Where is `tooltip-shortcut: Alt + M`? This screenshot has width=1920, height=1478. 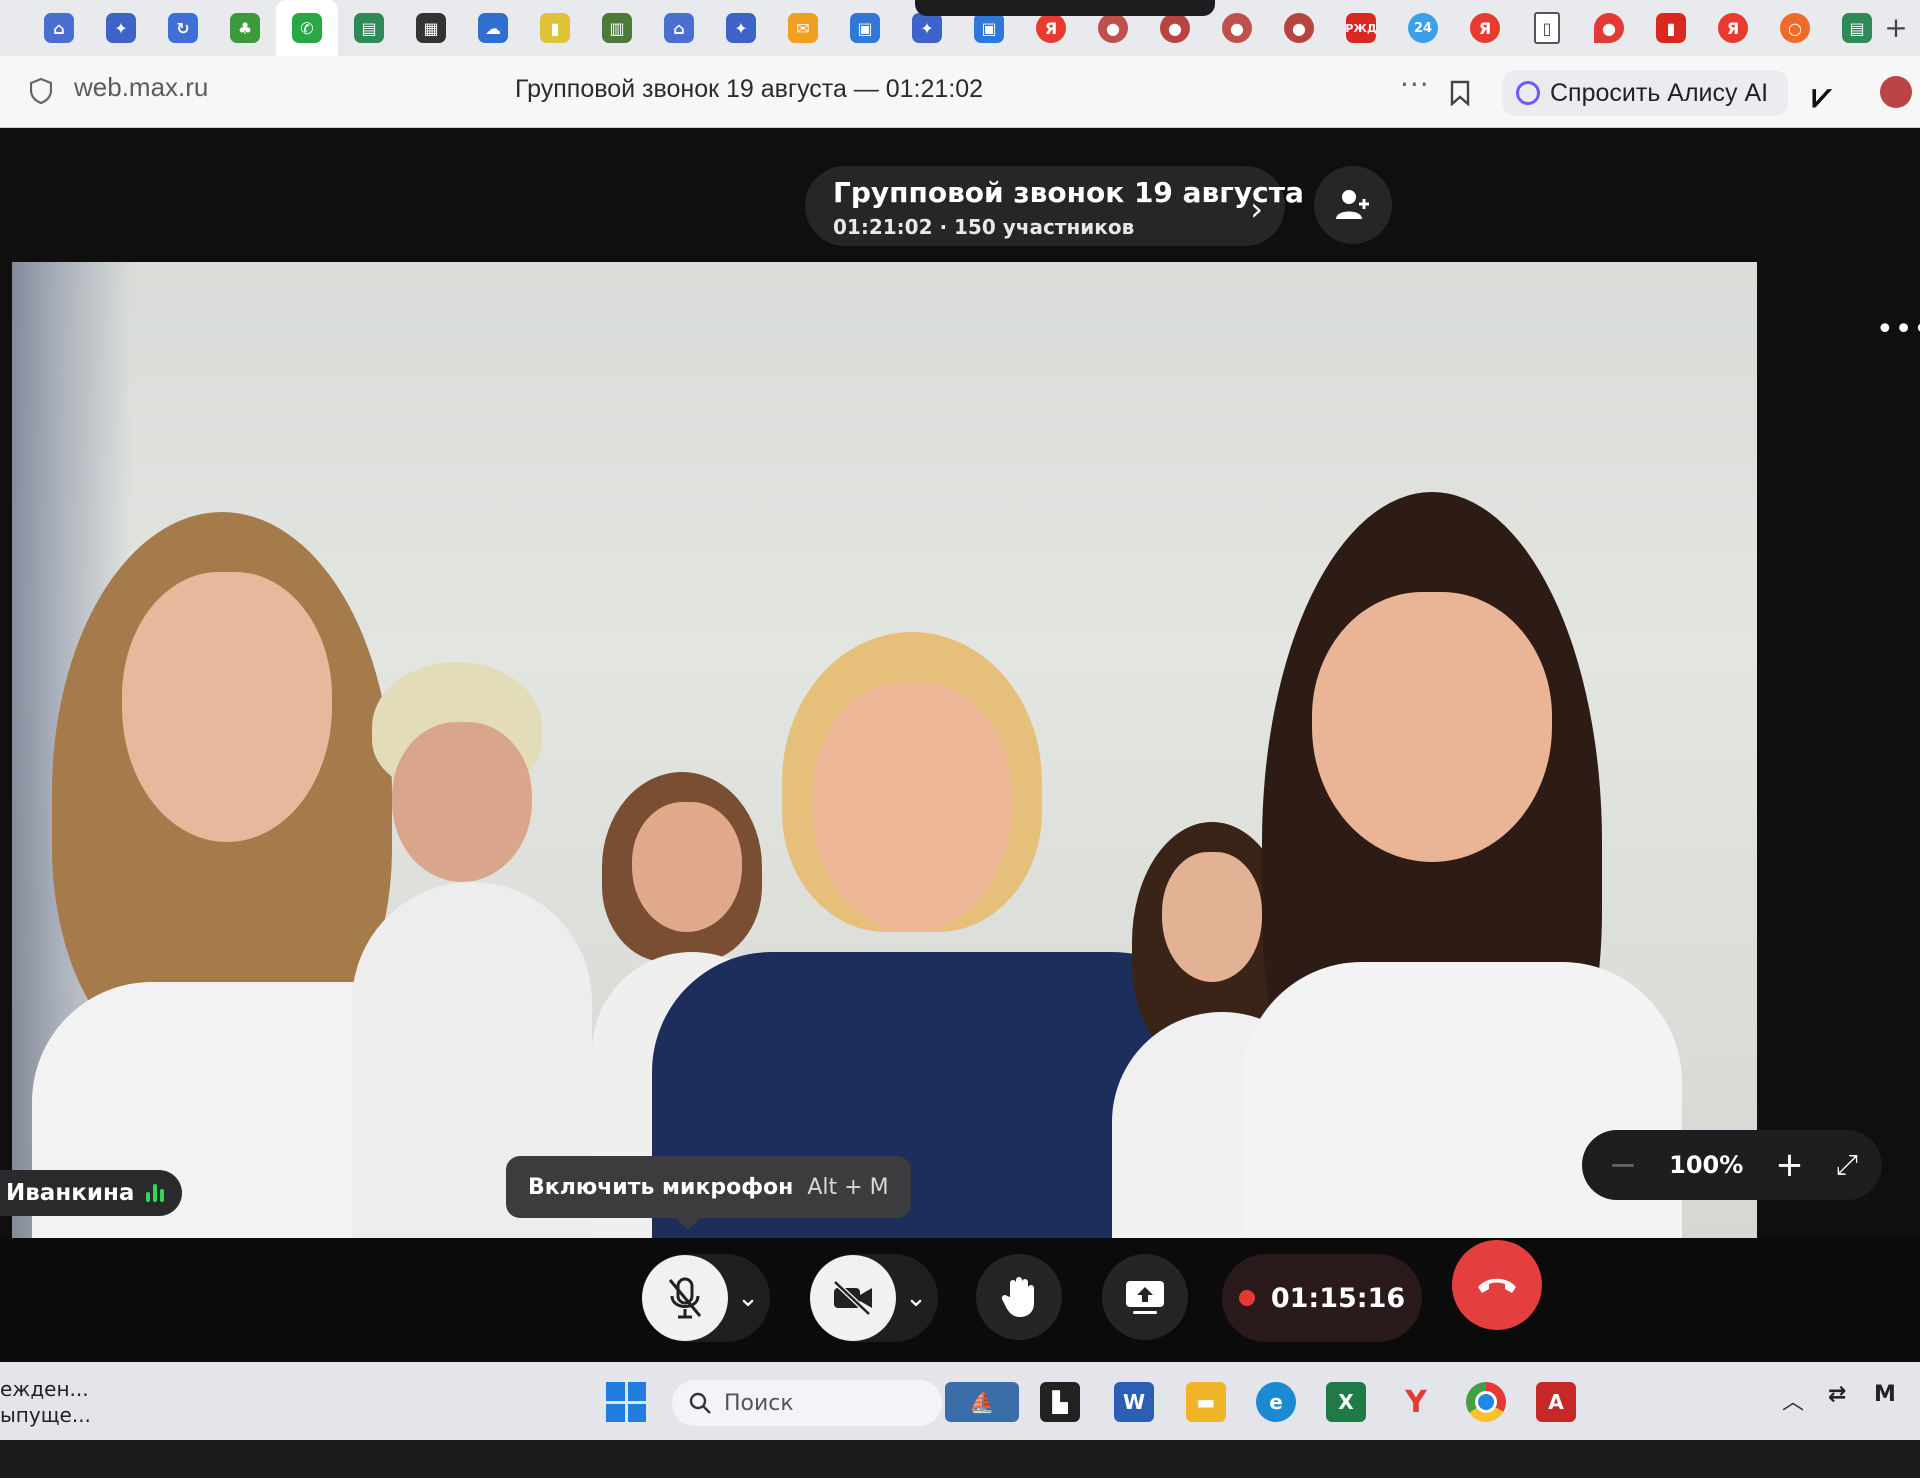 tooltip-shortcut: Alt + M is located at coordinates (848, 1187).